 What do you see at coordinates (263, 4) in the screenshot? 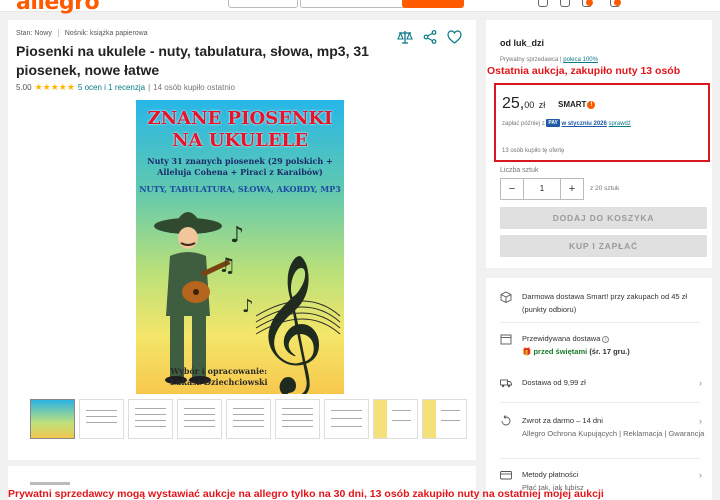
I see `search-input` at bounding box center [263, 4].